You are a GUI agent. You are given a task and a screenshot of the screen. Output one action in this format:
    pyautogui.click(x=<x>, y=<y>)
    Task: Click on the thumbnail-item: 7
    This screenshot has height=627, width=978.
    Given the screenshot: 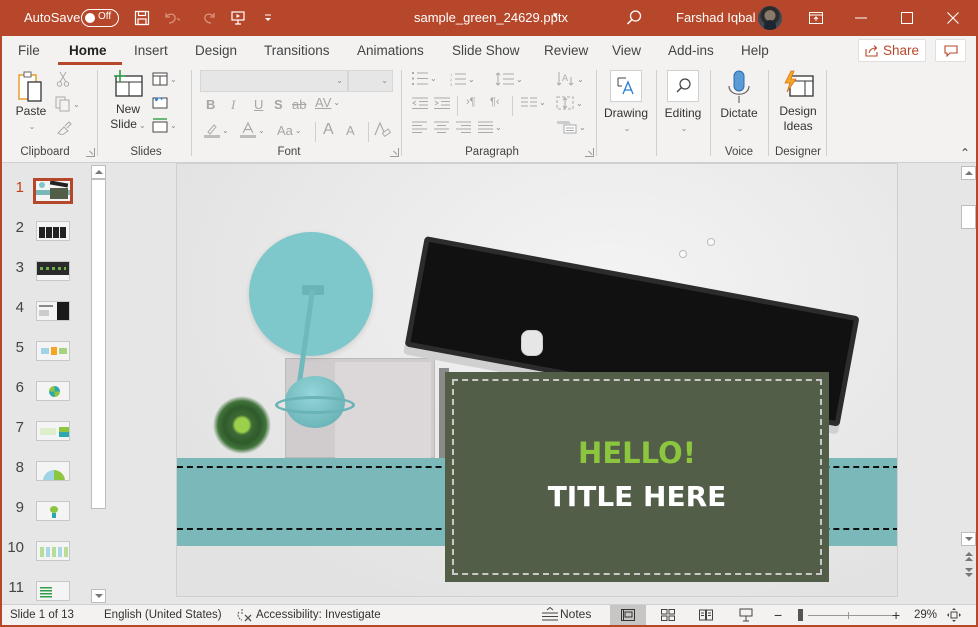 What is the action you would take?
    pyautogui.click(x=47, y=437)
    